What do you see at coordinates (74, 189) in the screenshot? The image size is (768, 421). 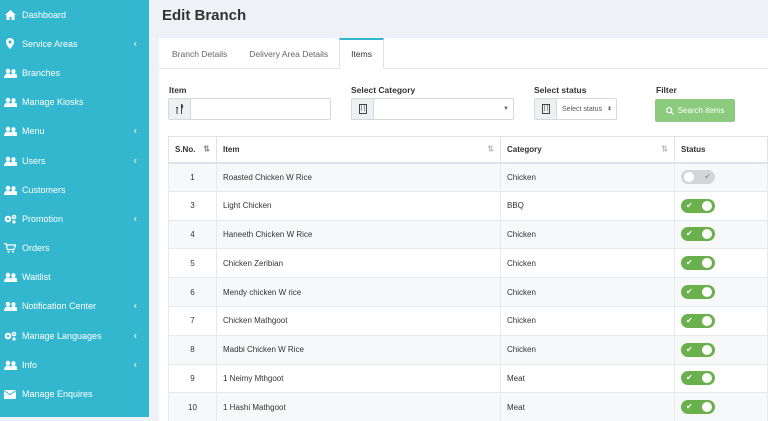 I see `sidebar-item-customers: Customers` at bounding box center [74, 189].